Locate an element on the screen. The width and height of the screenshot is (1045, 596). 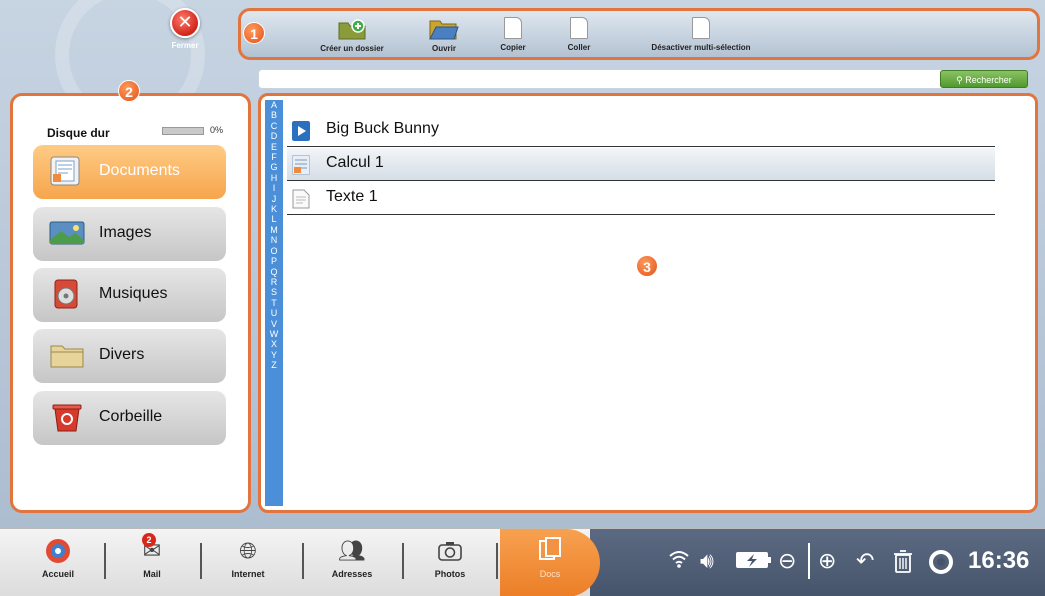
taskbar-contacts: 👥︎ Adresses is located at coordinates (352, 558).